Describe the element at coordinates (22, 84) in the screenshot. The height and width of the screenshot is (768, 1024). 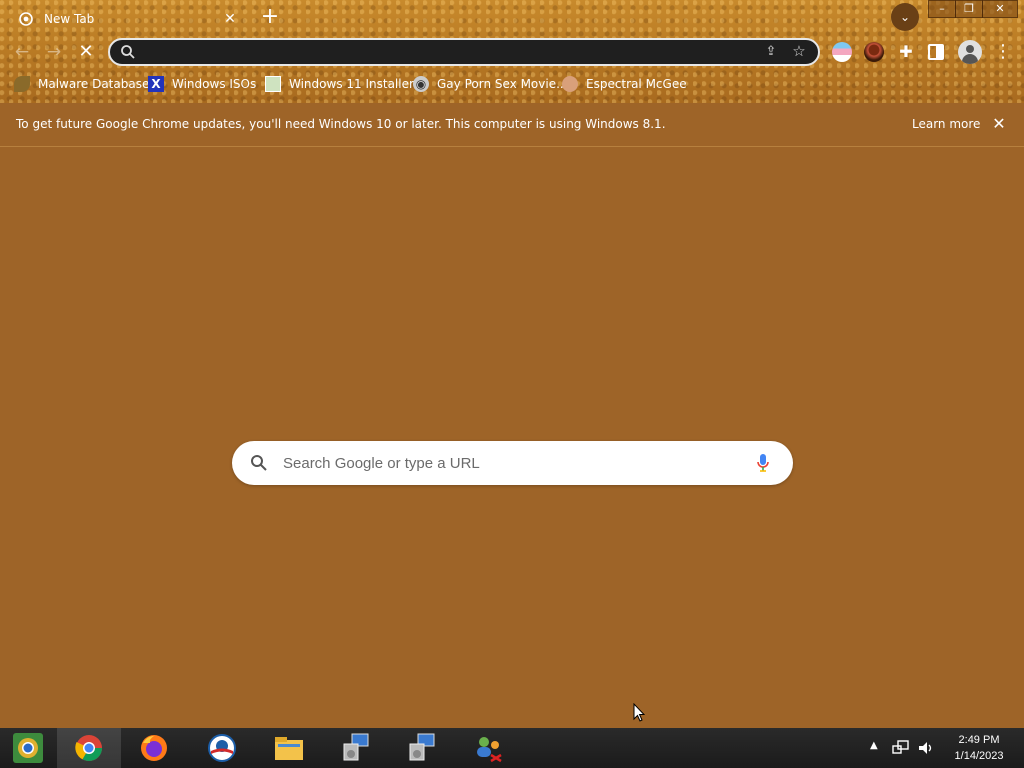
I see `leaf-icon` at that location.